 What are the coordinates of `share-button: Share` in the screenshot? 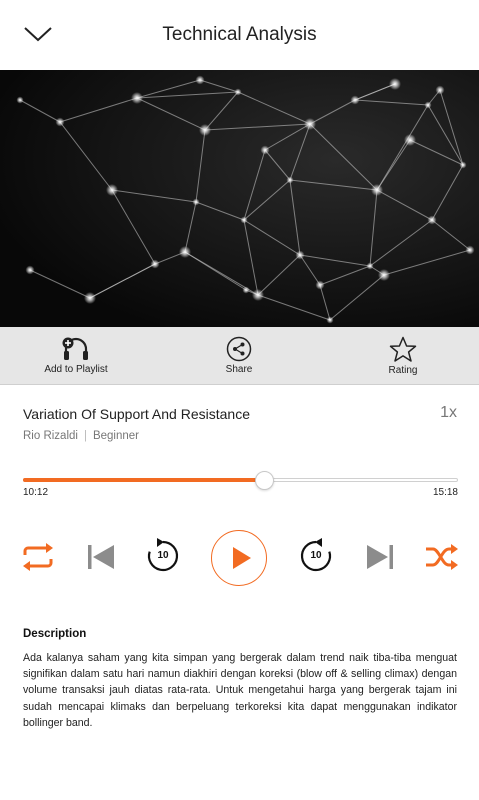 It's located at (239, 355).